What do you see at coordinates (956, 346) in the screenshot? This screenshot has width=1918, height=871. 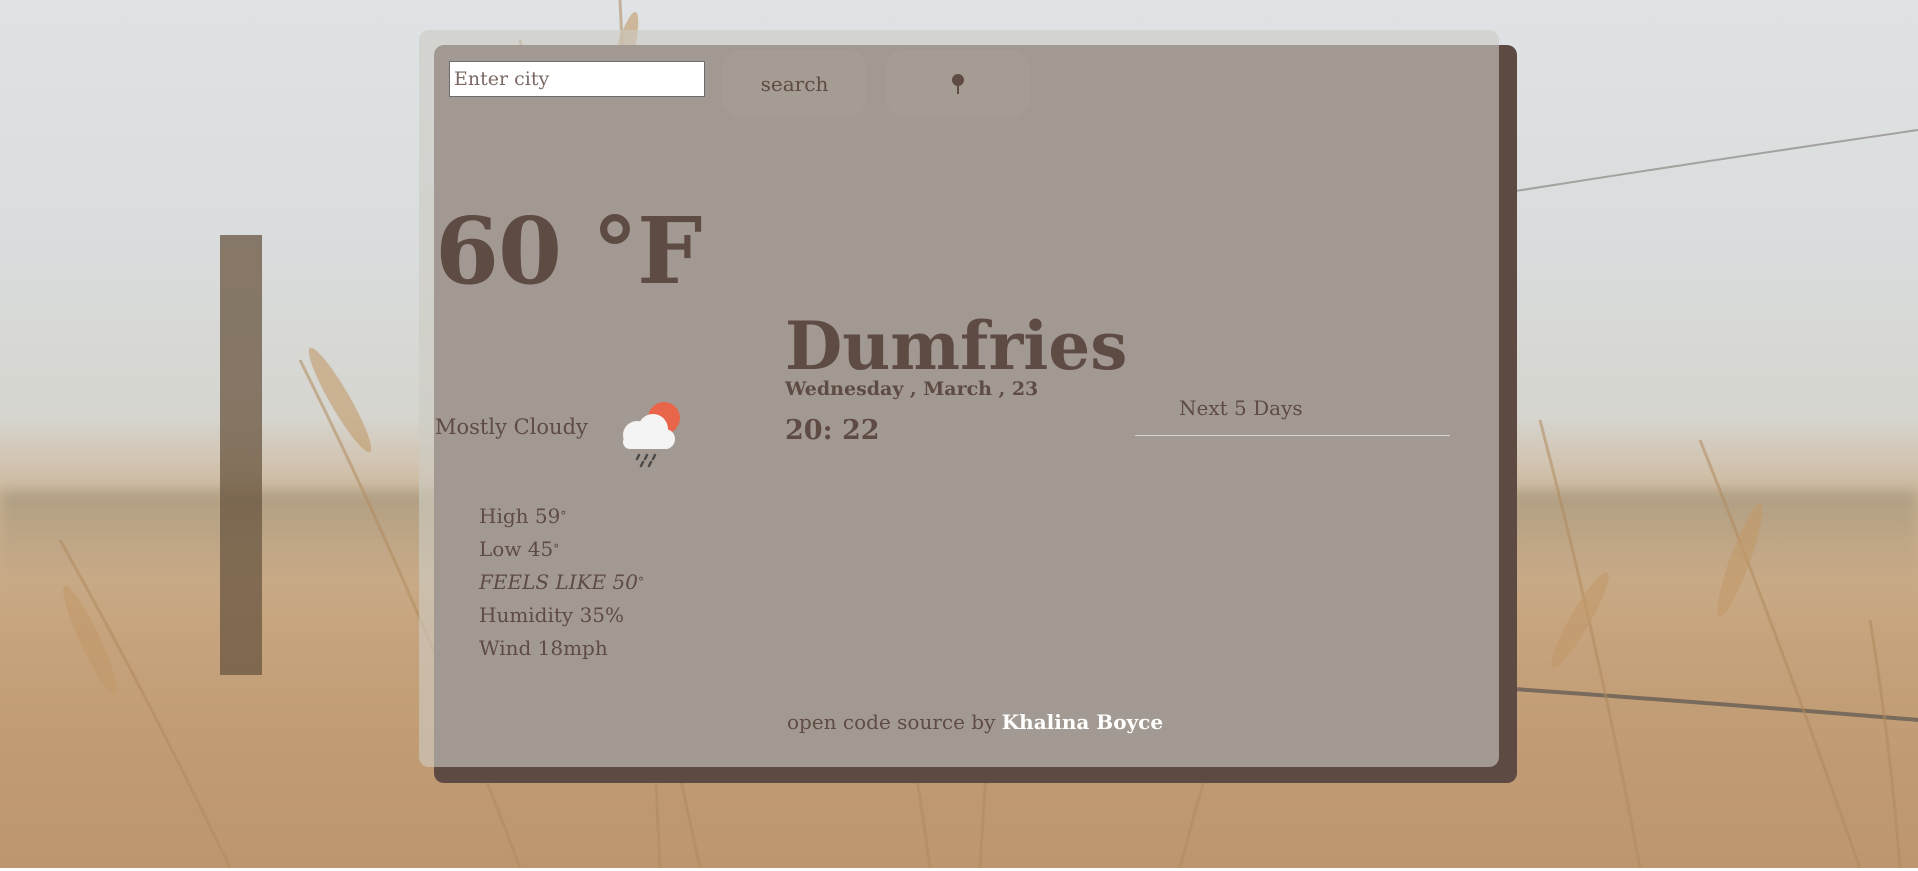 I see `city-name: Dumfries` at bounding box center [956, 346].